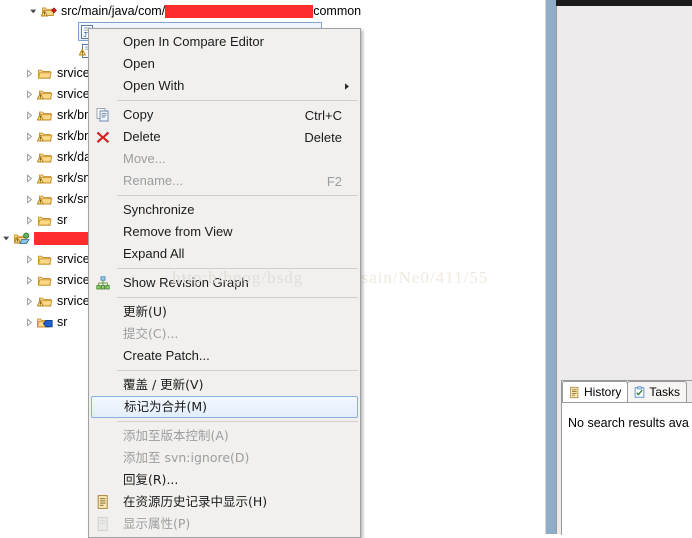 Image resolution: width=692 pixels, height=538 pixels. What do you see at coordinates (142, 136) in the screenshot?
I see `menu-item-label: Delete` at bounding box center [142, 136].